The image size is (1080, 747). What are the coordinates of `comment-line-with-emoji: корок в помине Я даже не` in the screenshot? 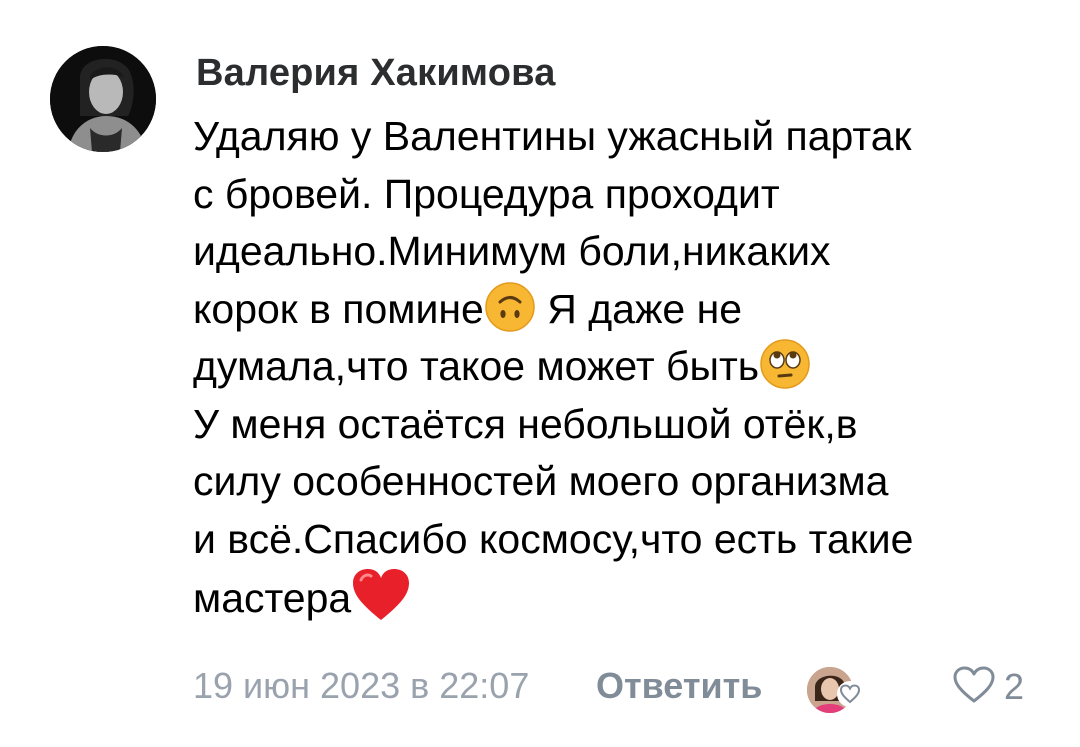 It's located at (608, 310).